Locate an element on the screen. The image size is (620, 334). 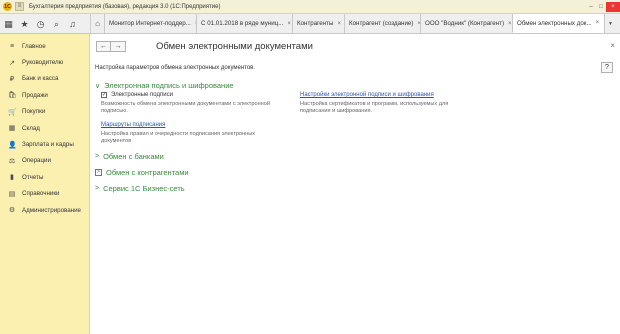
minimize-button: – is located at coordinates (591, 7).